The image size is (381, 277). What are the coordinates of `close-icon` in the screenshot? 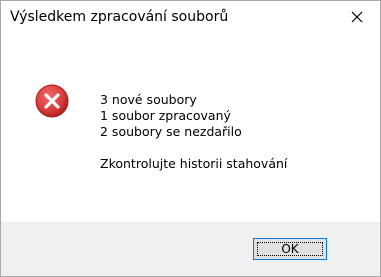 It's located at (357, 17).